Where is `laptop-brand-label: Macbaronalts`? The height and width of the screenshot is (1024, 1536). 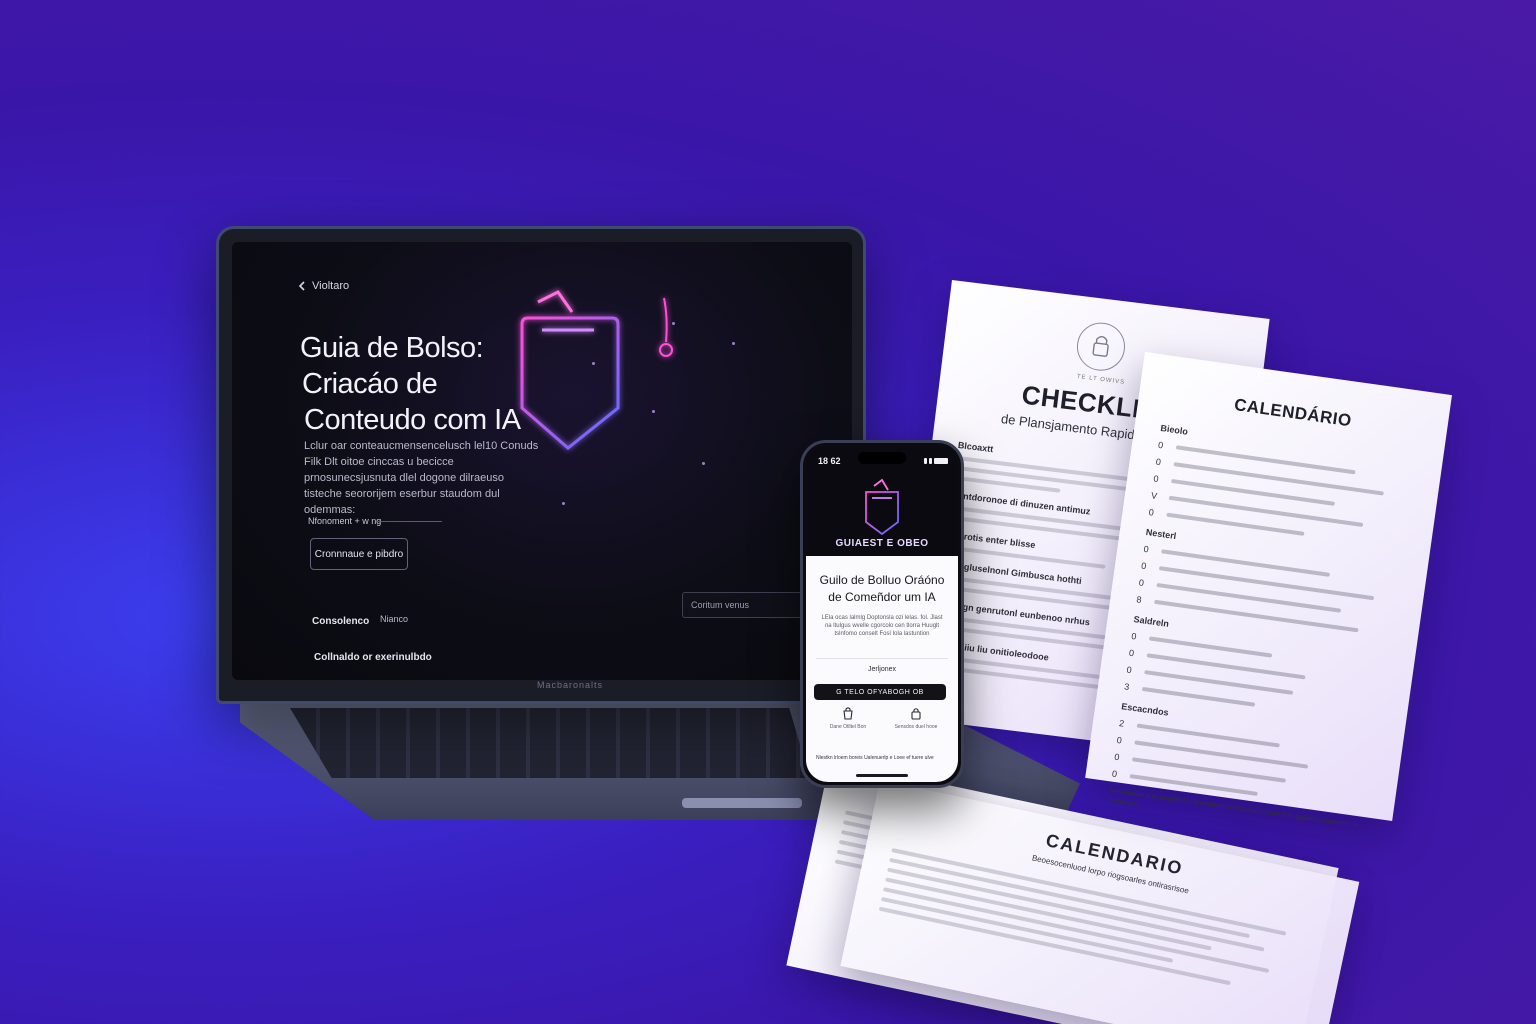
laptop-brand-label: Macbaronalts is located at coordinates (570, 685).